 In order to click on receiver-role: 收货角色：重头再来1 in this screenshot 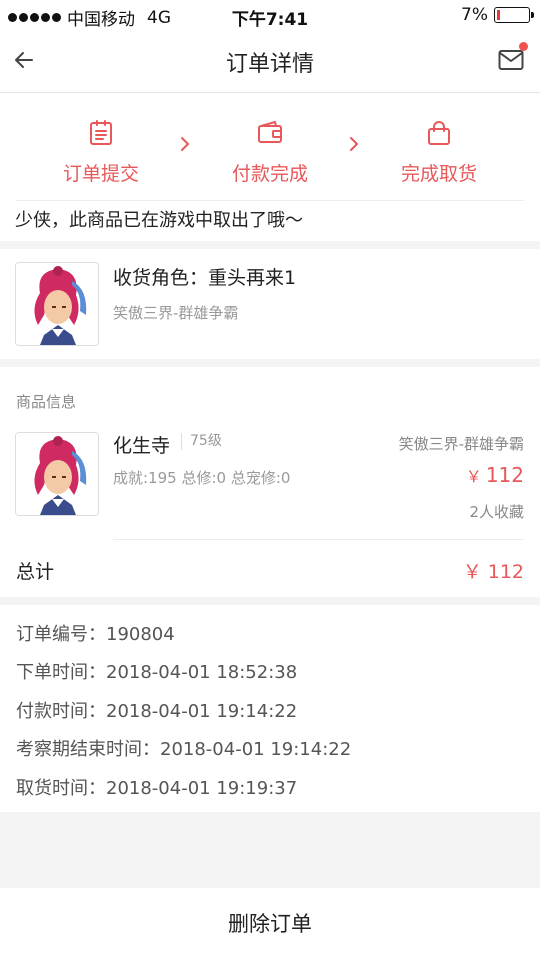, I will do `click(205, 278)`.